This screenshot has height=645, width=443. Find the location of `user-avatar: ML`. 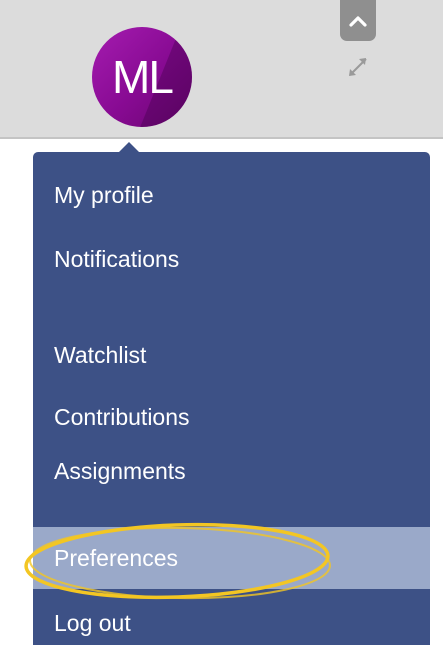

user-avatar: ML is located at coordinates (142, 77).